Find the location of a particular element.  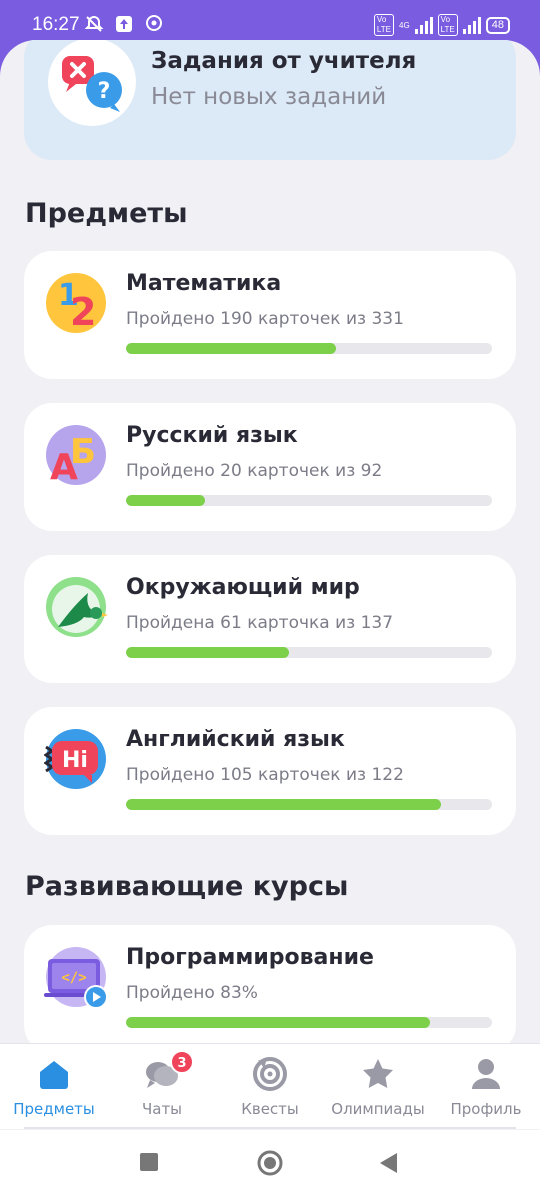

subject-title: Английский язык is located at coordinates (235, 739).